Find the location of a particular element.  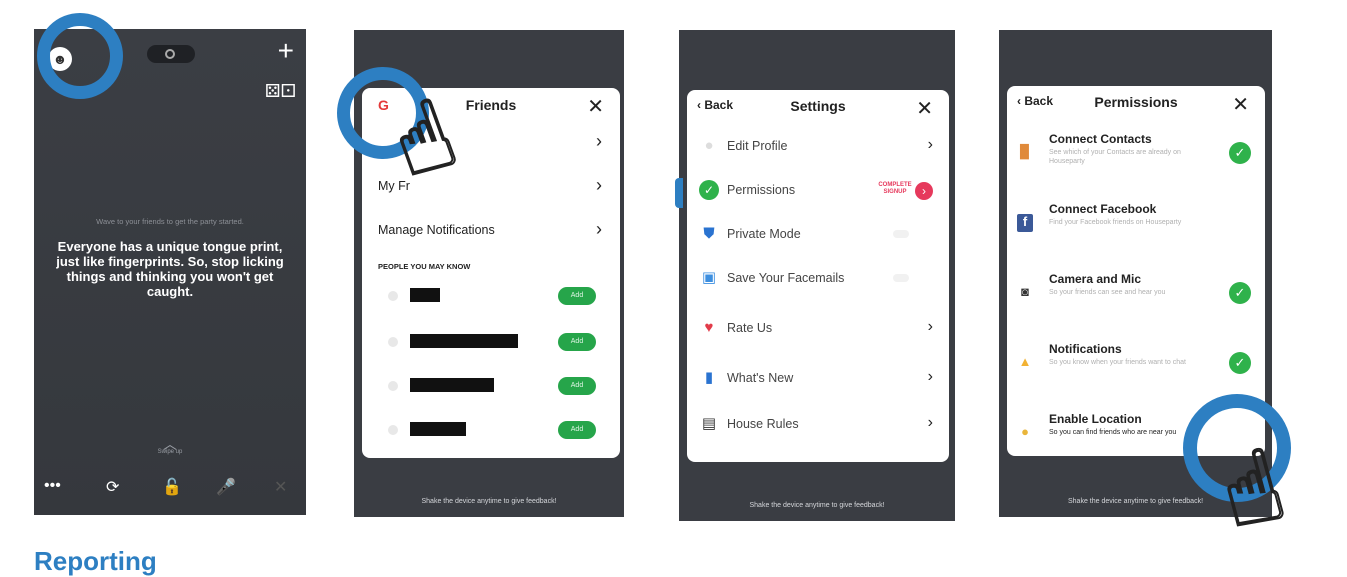

bell-icon: ▲ is located at coordinates (1025, 361).